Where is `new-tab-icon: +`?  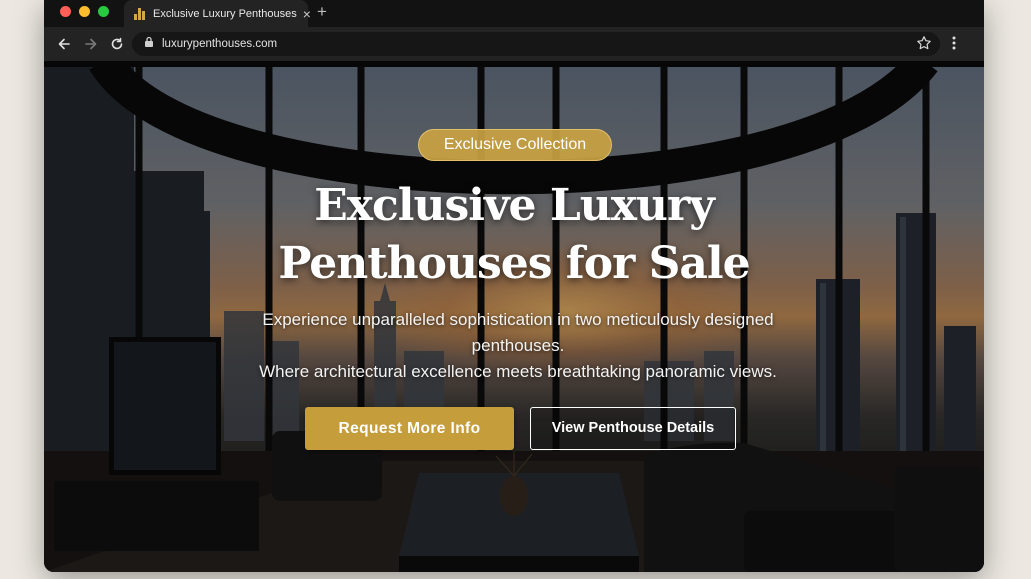 new-tab-icon: + is located at coordinates (322, 11).